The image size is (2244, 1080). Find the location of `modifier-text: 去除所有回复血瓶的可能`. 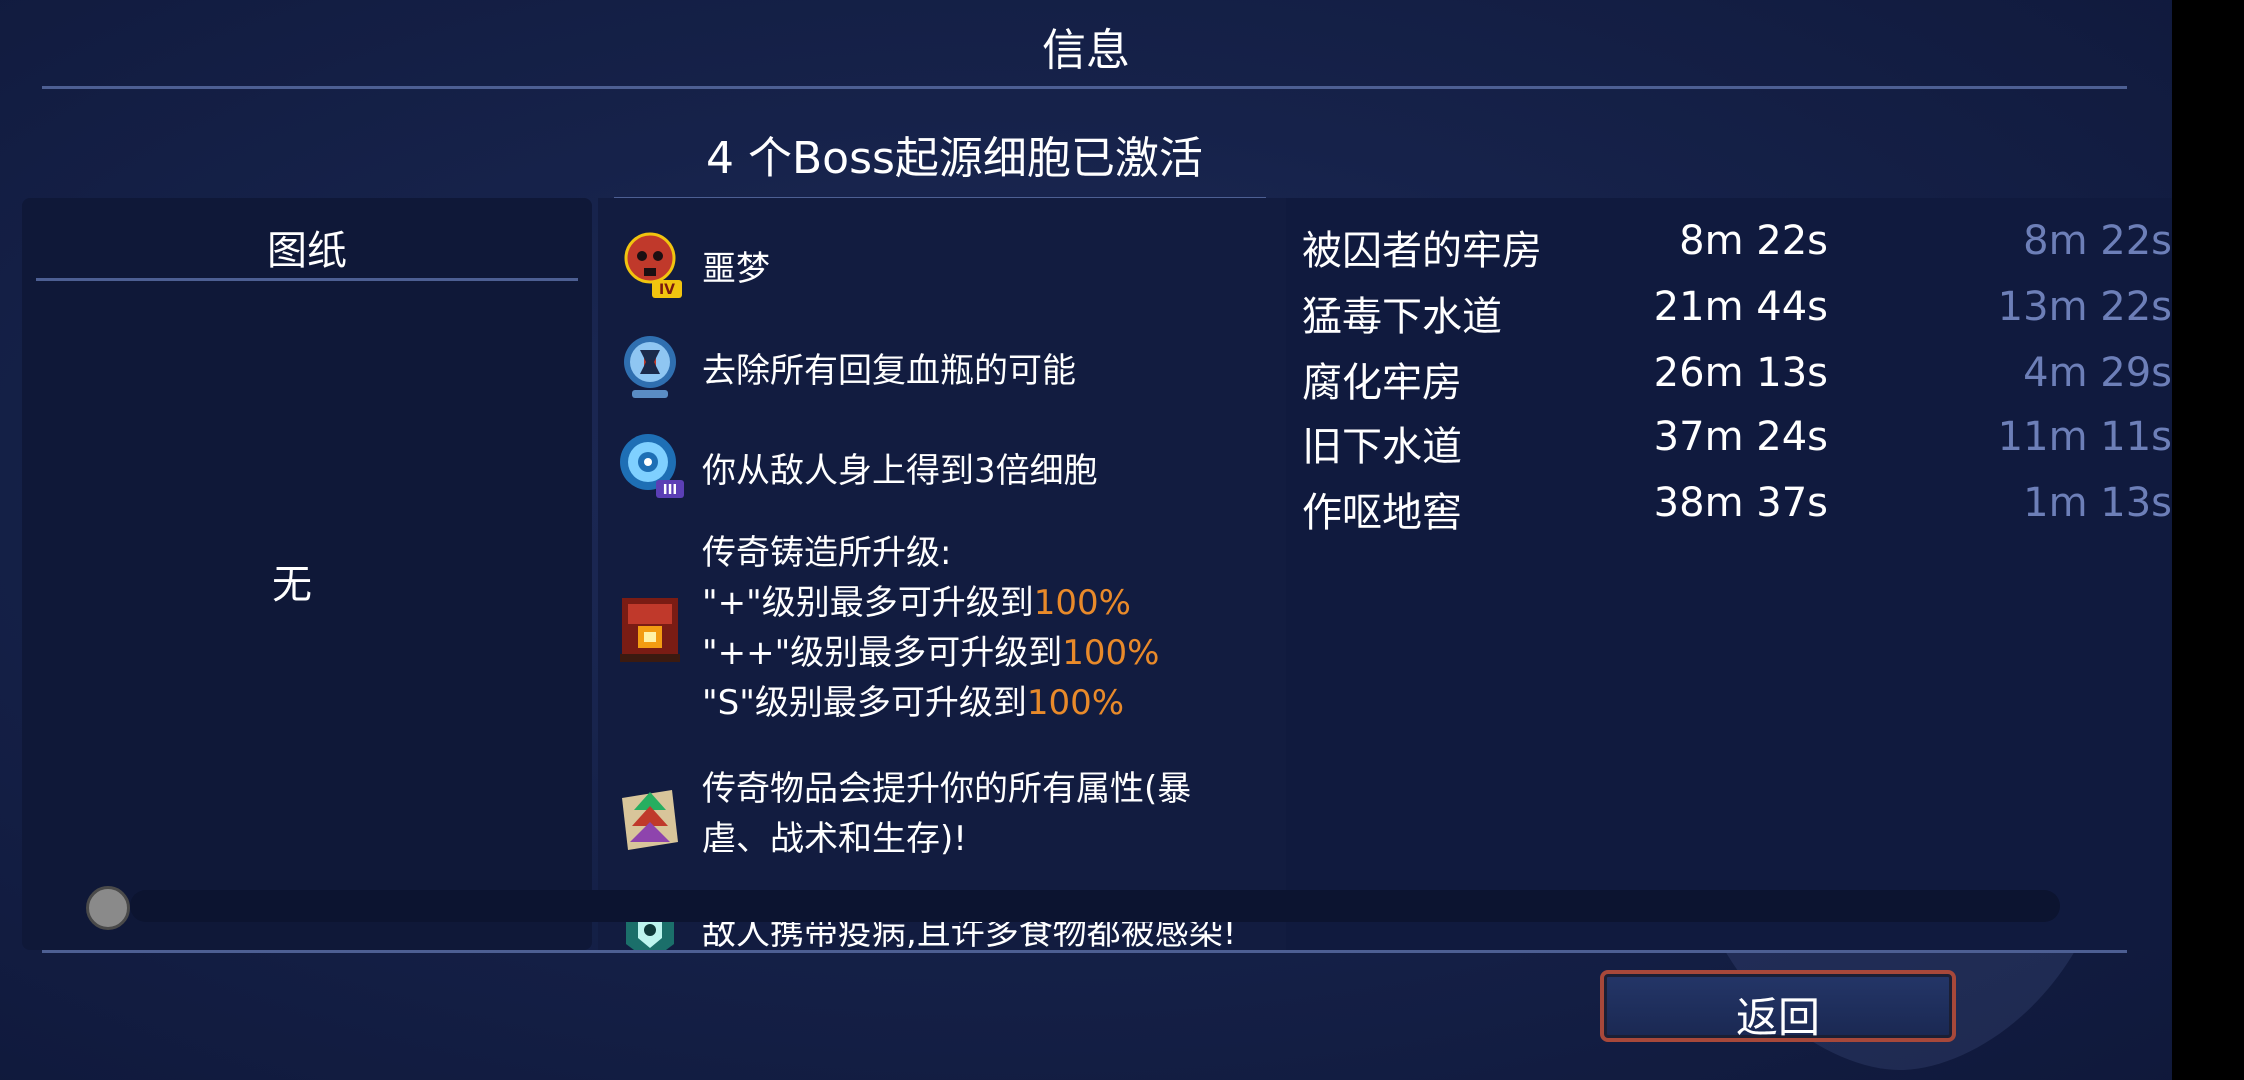

modifier-text: 去除所有回复血瓶的可能 is located at coordinates (889, 371).